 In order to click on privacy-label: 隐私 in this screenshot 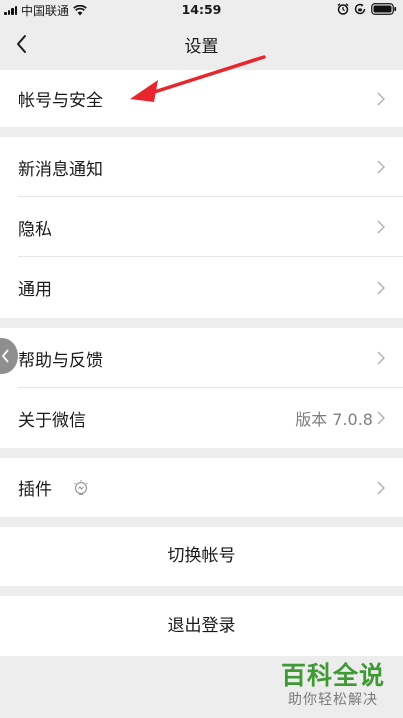, I will do `click(35, 229)`.